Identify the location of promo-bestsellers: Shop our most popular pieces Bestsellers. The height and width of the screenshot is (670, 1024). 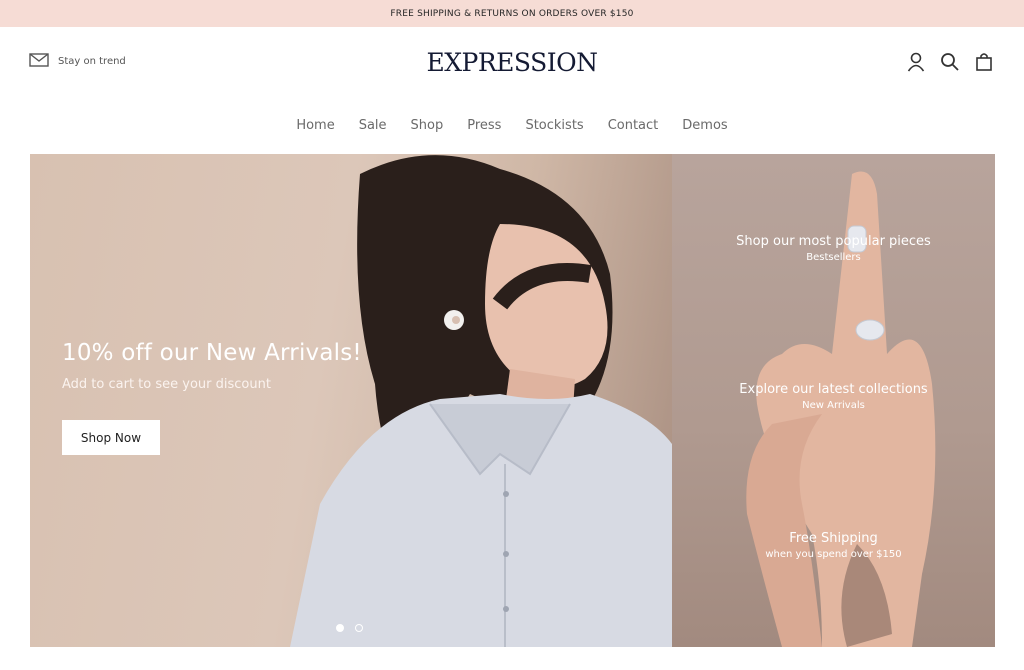
(833, 248).